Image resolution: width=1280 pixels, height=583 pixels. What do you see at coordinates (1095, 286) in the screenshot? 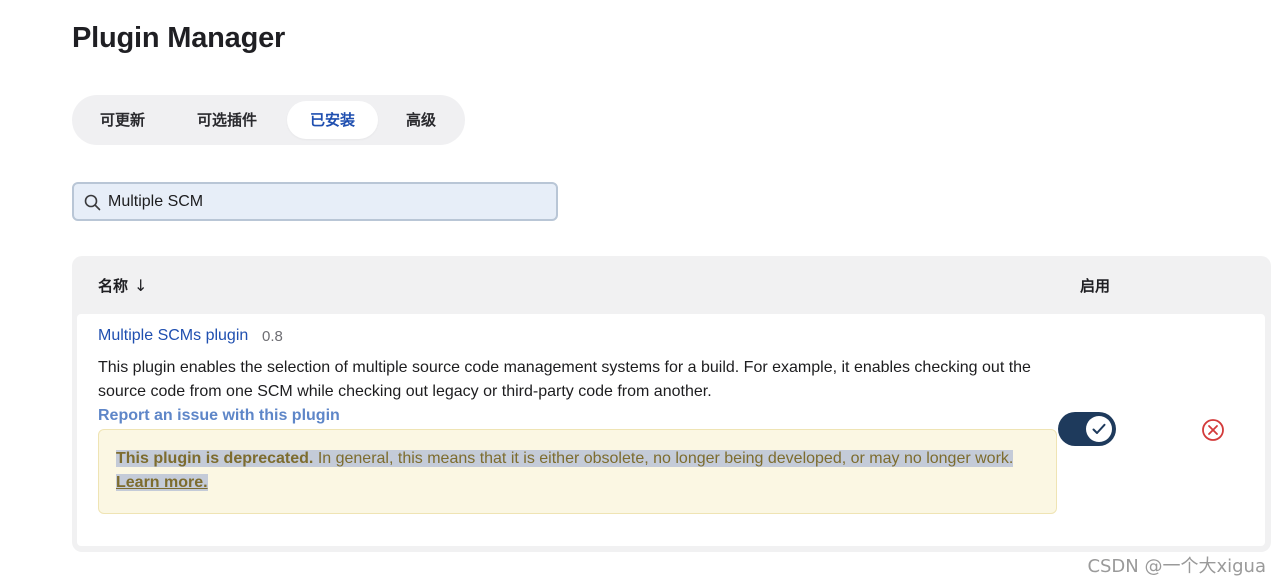
I see `column-header-enabled: 启用` at bounding box center [1095, 286].